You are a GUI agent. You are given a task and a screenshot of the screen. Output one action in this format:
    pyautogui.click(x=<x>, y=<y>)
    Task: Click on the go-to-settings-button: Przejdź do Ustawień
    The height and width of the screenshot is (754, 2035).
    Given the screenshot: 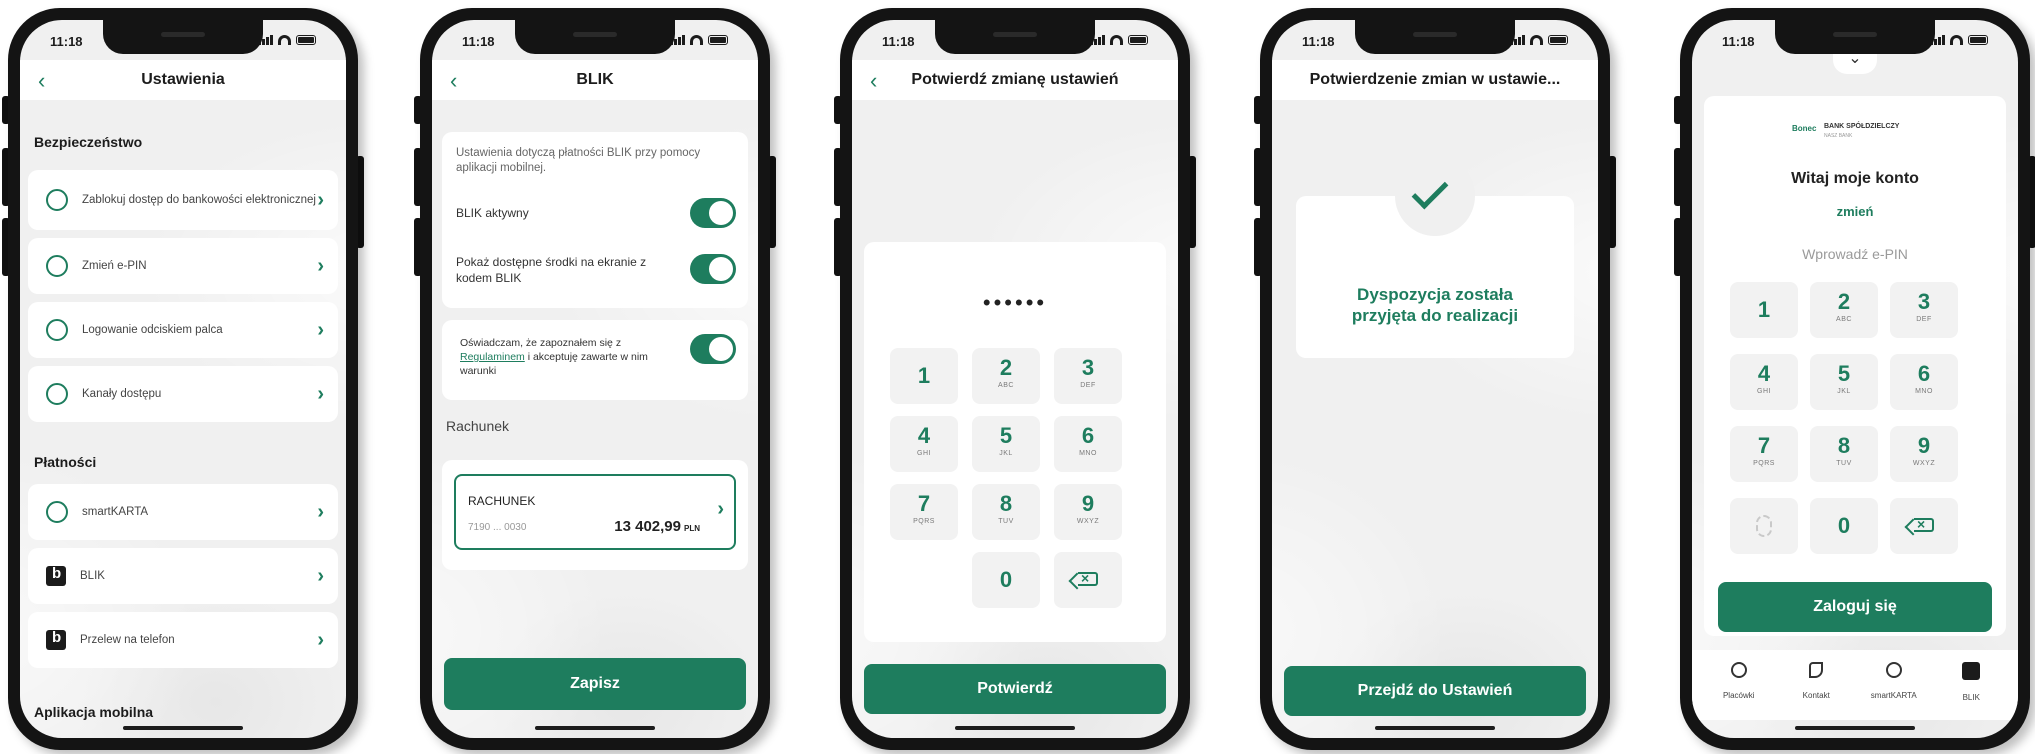 What is the action you would take?
    pyautogui.click(x=1435, y=691)
    